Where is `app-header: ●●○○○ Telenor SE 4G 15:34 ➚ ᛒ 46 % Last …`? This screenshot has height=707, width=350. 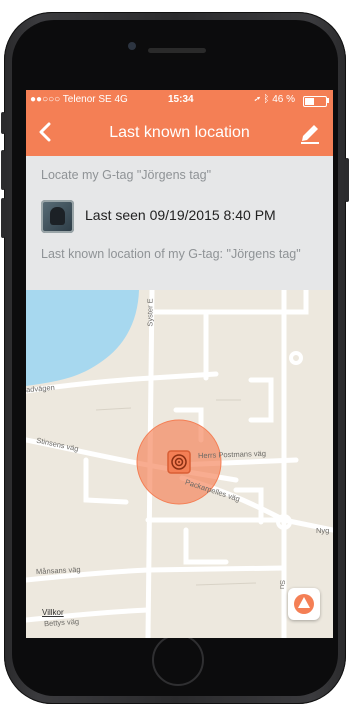 app-header: ●●○○○ Telenor SE 4G 15:34 ➚ ᛒ 46 % Last … is located at coordinates (179, 123).